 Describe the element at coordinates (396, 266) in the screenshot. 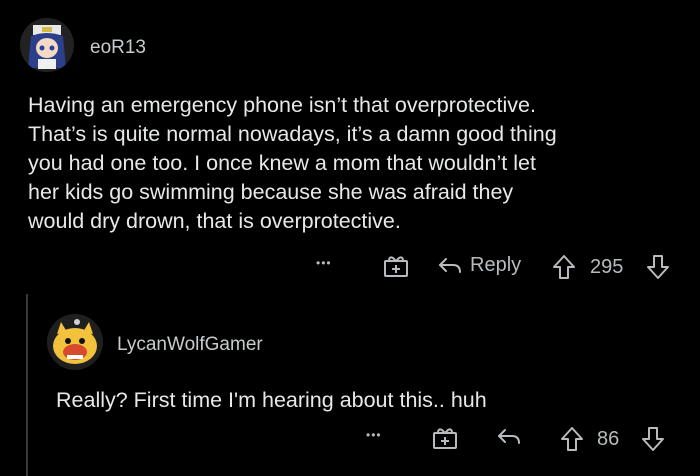

I see `award-icon` at that location.